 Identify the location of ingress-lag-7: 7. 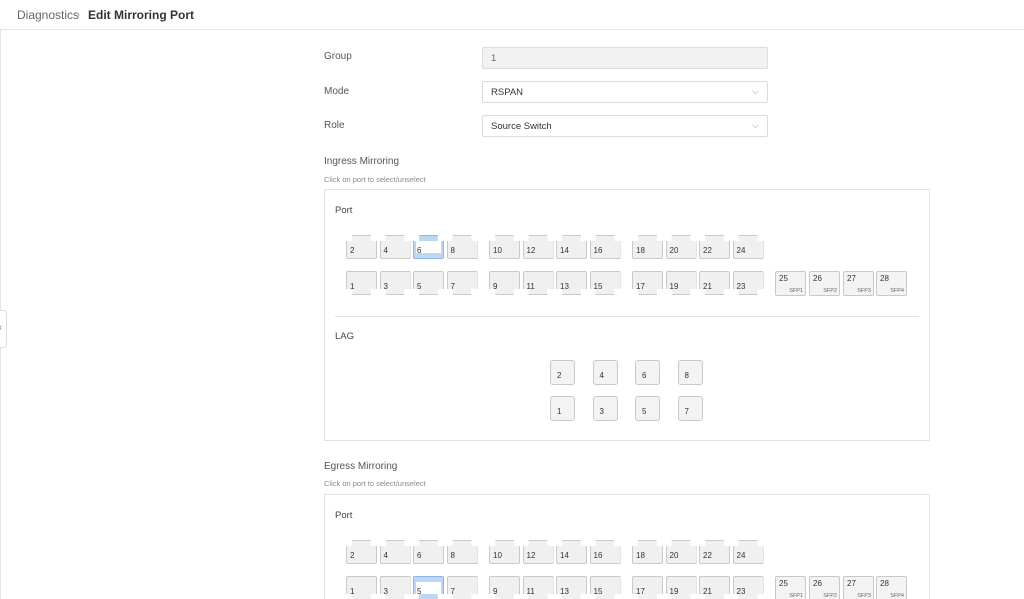
(690, 408).